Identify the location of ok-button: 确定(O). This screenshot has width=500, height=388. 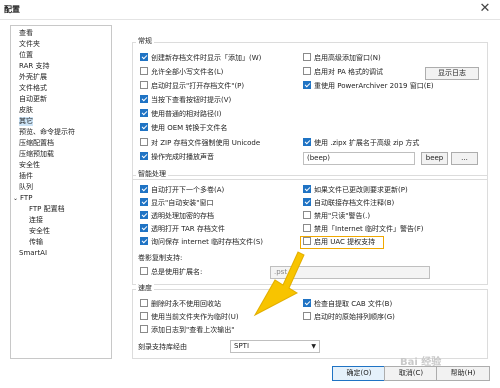
(359, 373).